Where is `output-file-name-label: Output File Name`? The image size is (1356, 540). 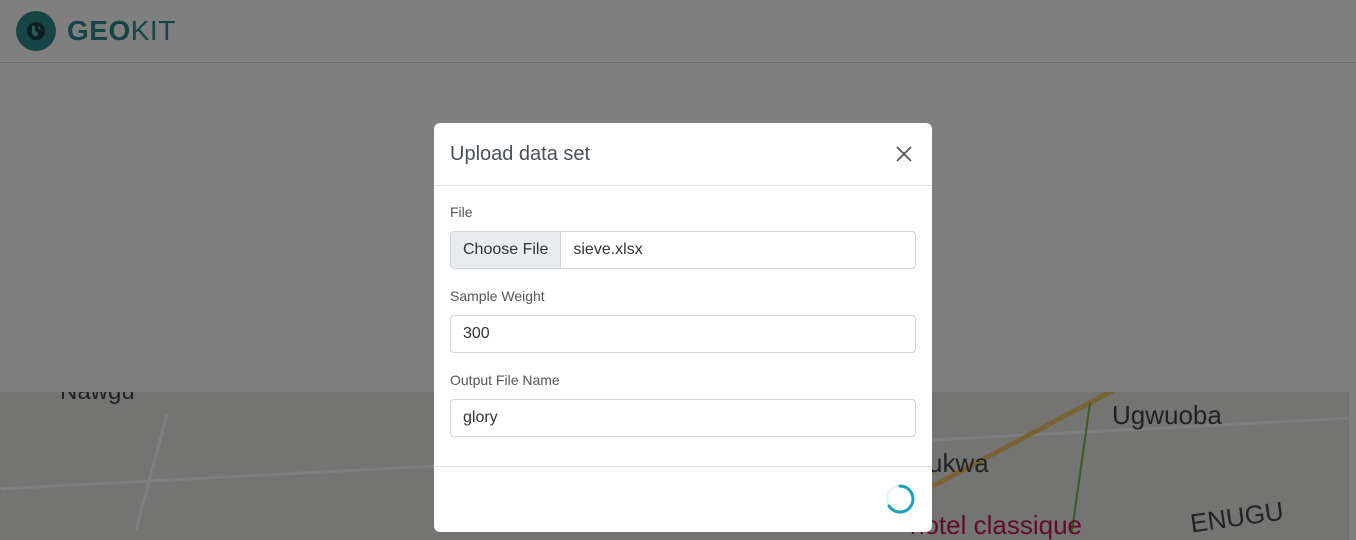
output-file-name-label: Output File Name is located at coordinates (505, 380).